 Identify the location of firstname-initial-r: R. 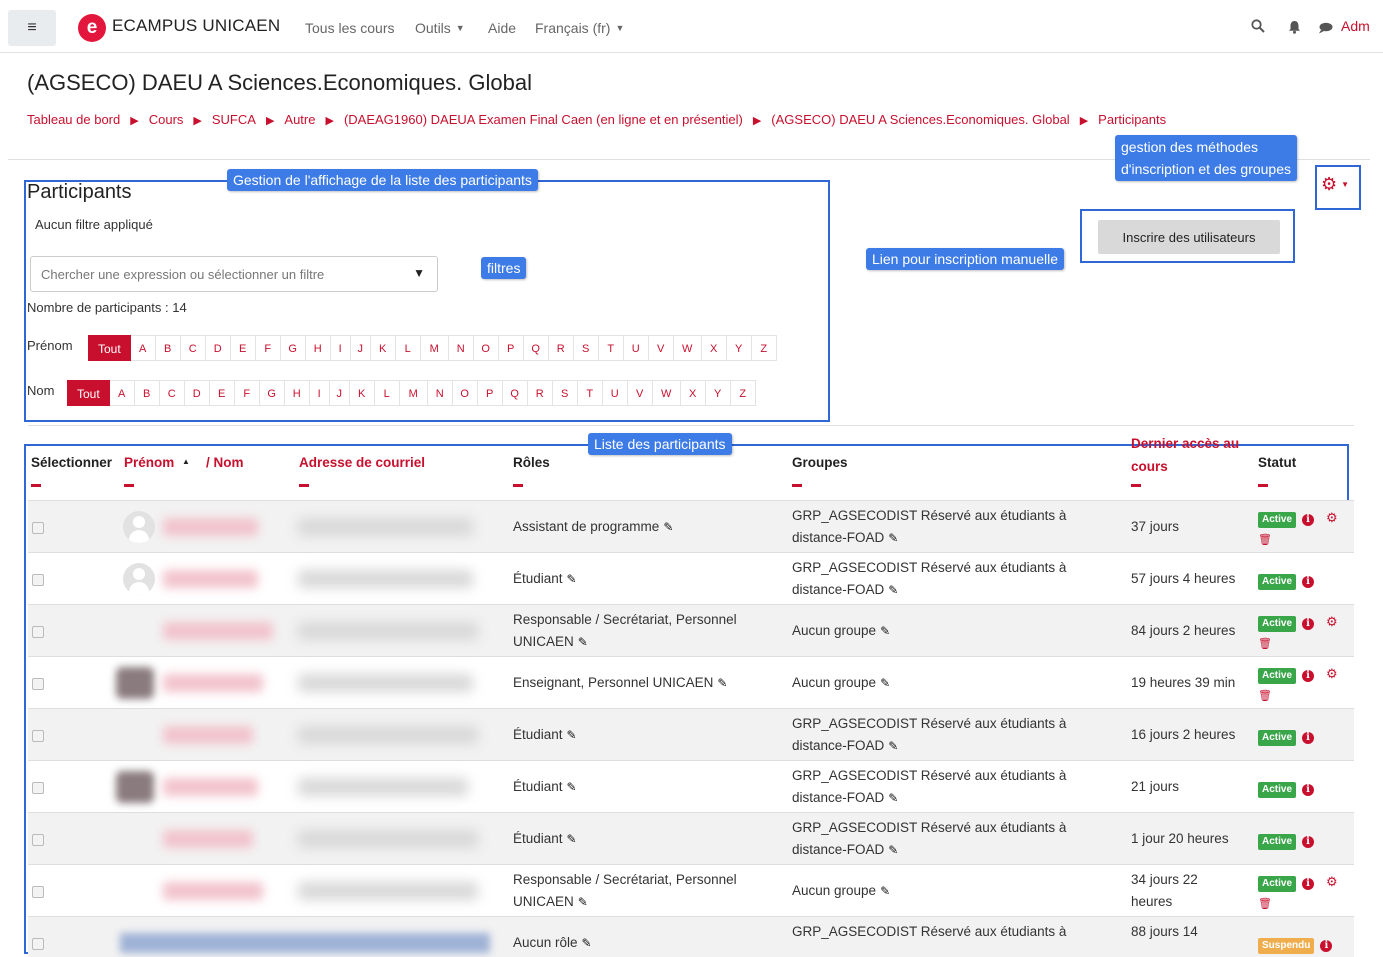
(561, 348).